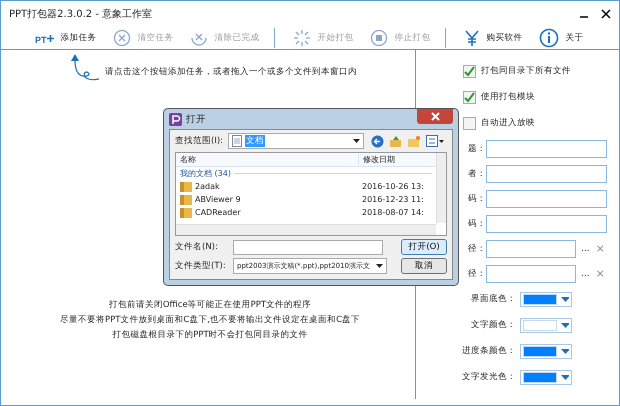 Image resolution: width=620 pixels, height=406 pixels. I want to click on look-in-label: 查找范围(I):, so click(199, 141).